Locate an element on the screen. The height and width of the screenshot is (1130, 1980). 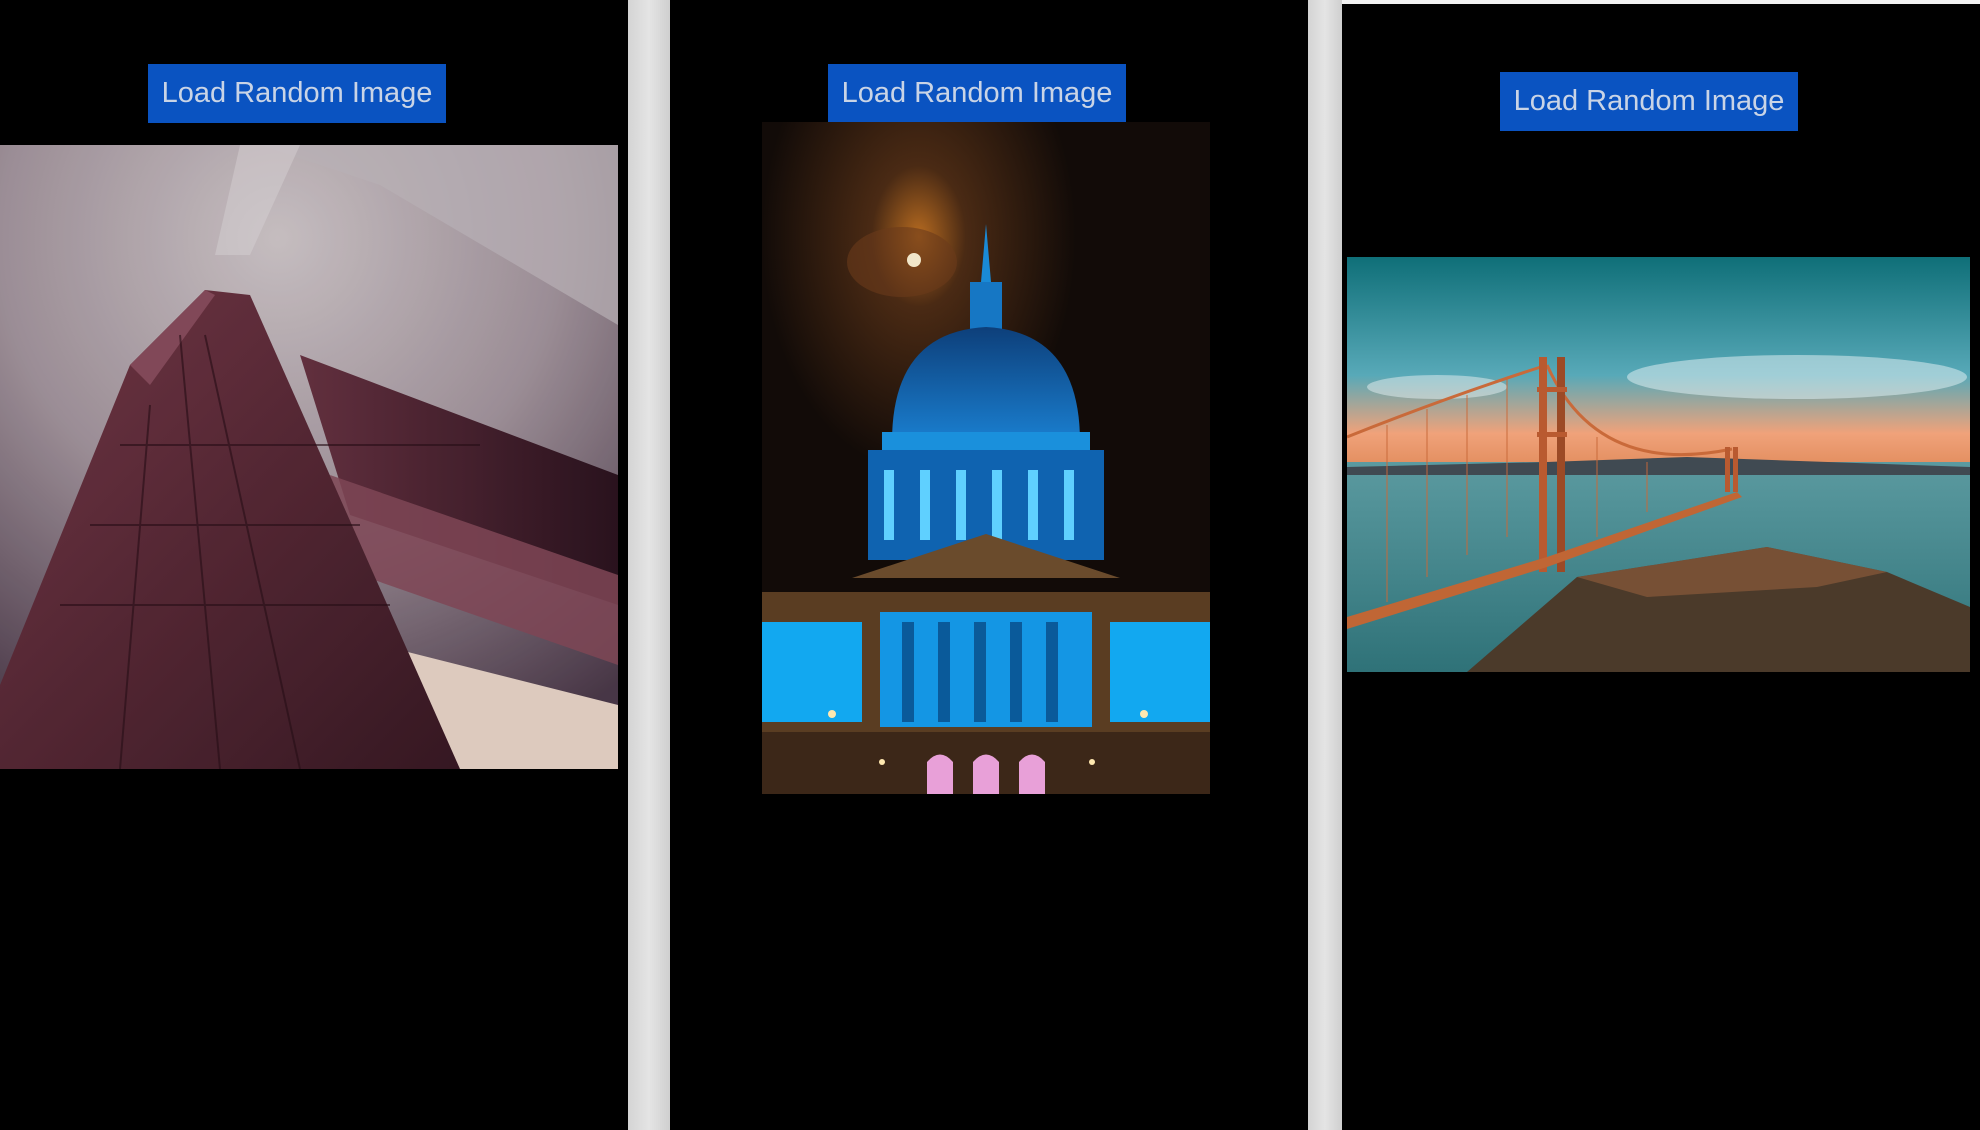
random-image-golden-gate-bridge is located at coordinates (1658, 464).